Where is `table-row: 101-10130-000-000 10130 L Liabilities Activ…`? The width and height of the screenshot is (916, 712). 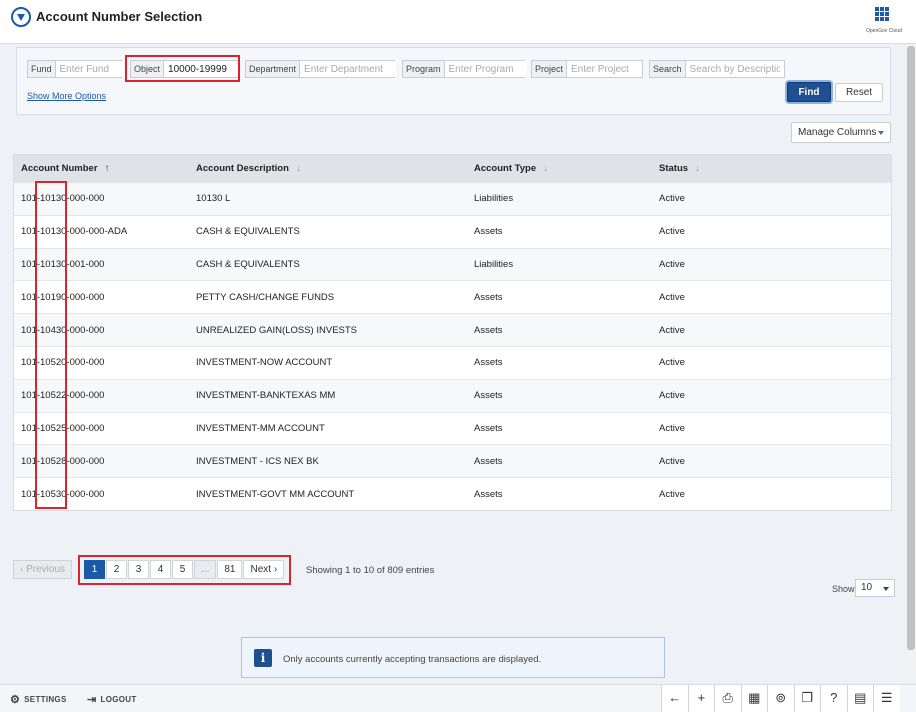
table-row: 101-10130-000-000 10130 L Liabilities Activ… is located at coordinates (452, 198).